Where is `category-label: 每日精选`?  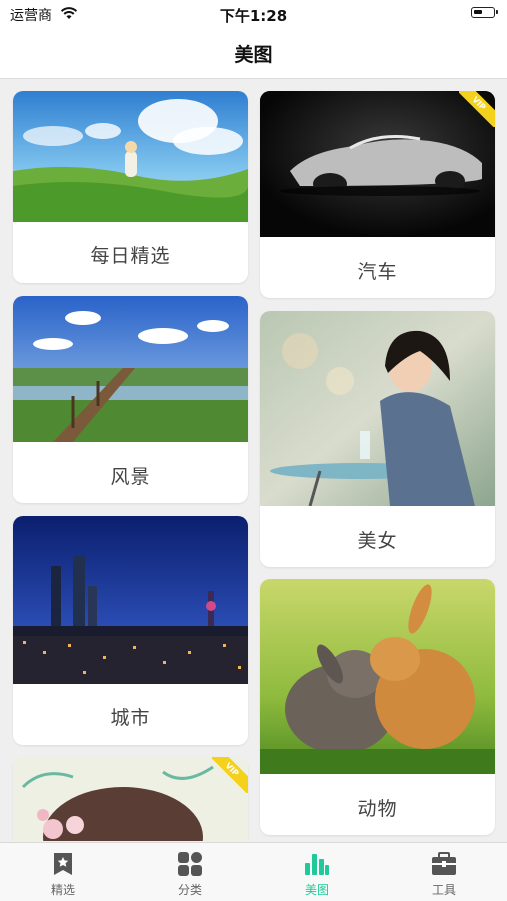 category-label: 每日精选 is located at coordinates (130, 256).